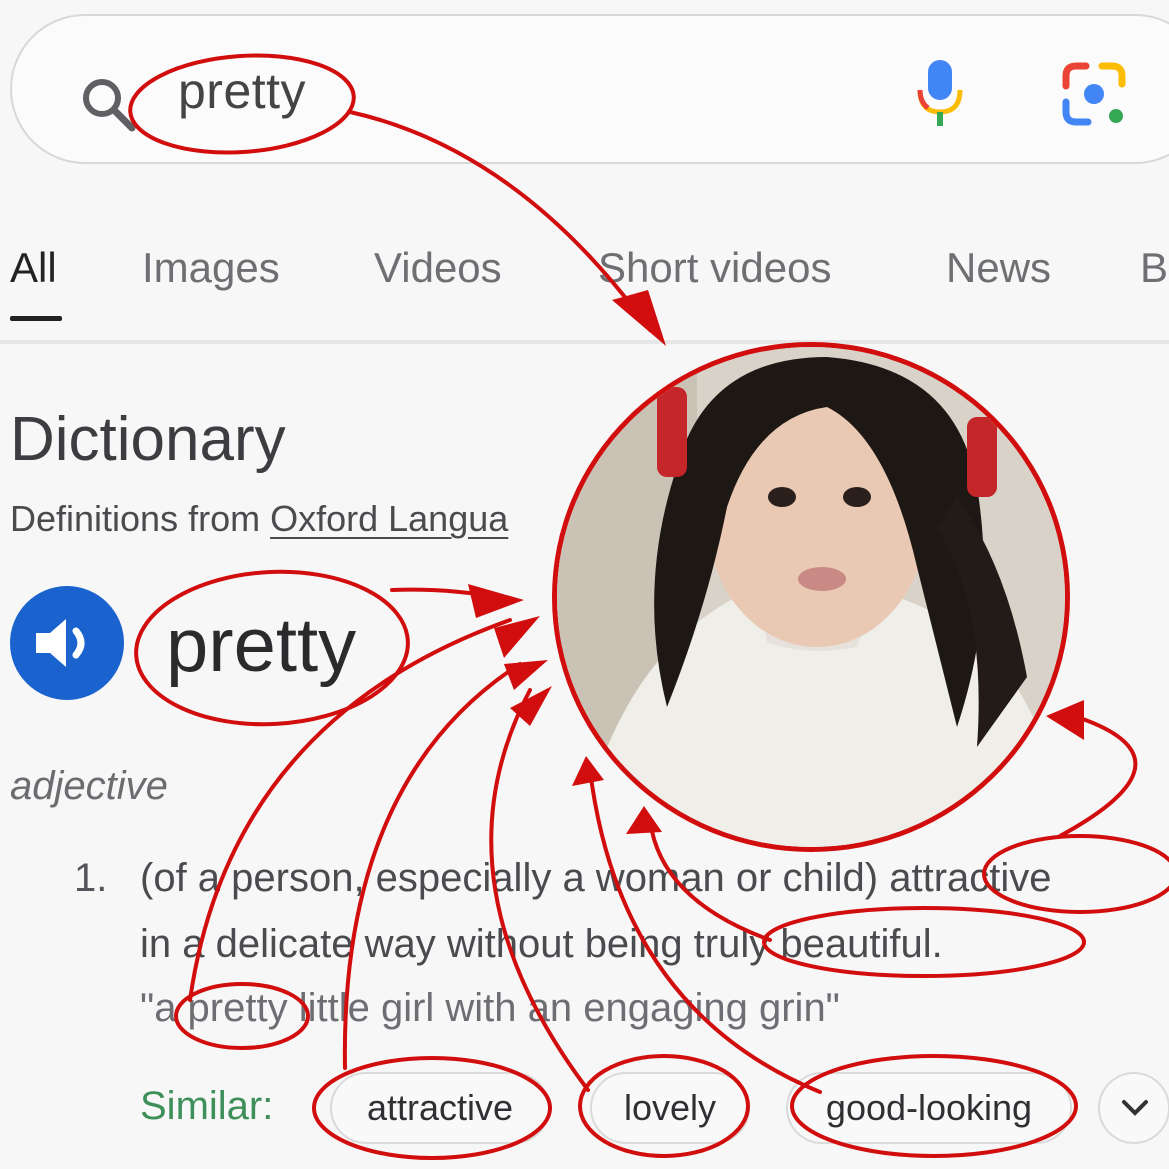 This screenshot has width=1169, height=1169. I want to click on tab-news: News, so click(998, 268).